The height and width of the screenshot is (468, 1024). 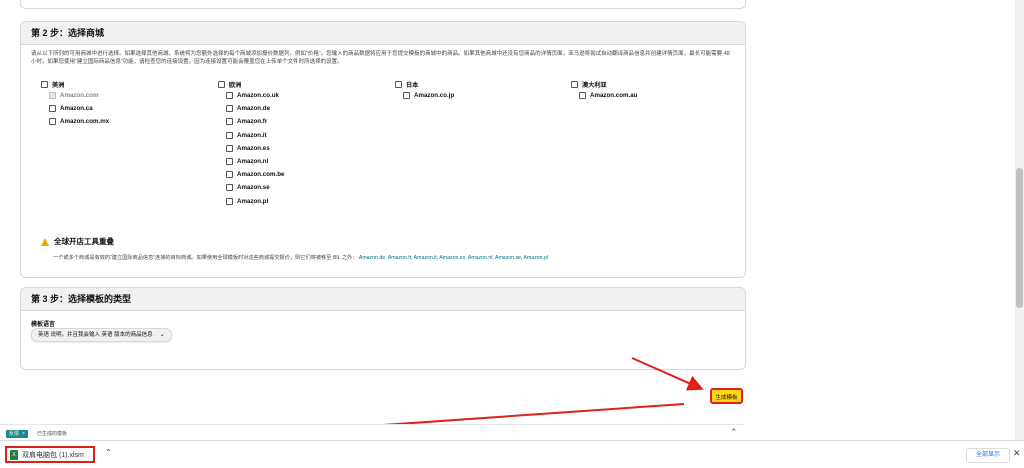 I want to click on show-all-button: 全部显示, so click(x=988, y=455).